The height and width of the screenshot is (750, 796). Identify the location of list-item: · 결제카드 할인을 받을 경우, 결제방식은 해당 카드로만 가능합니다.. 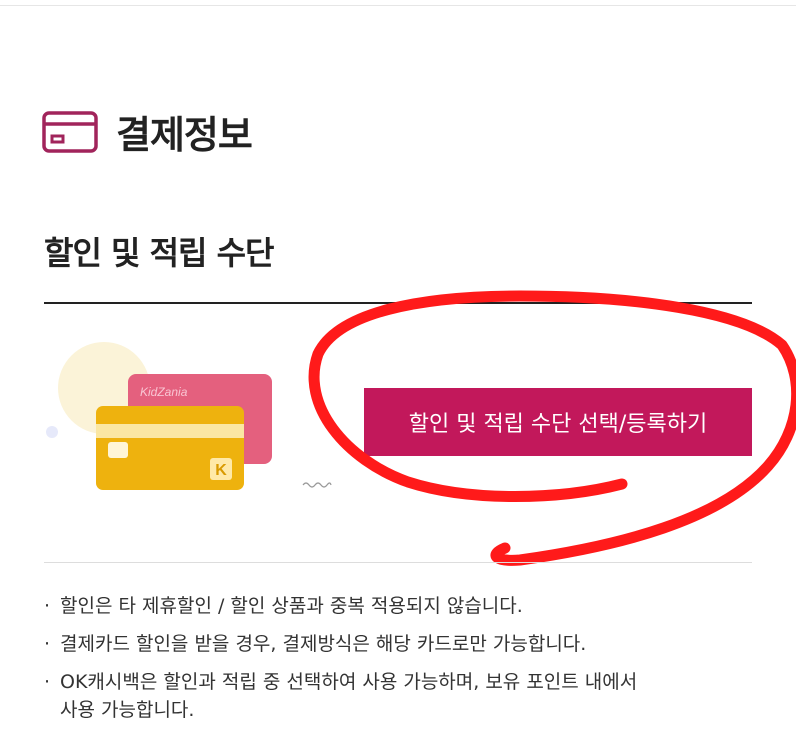
(404, 644).